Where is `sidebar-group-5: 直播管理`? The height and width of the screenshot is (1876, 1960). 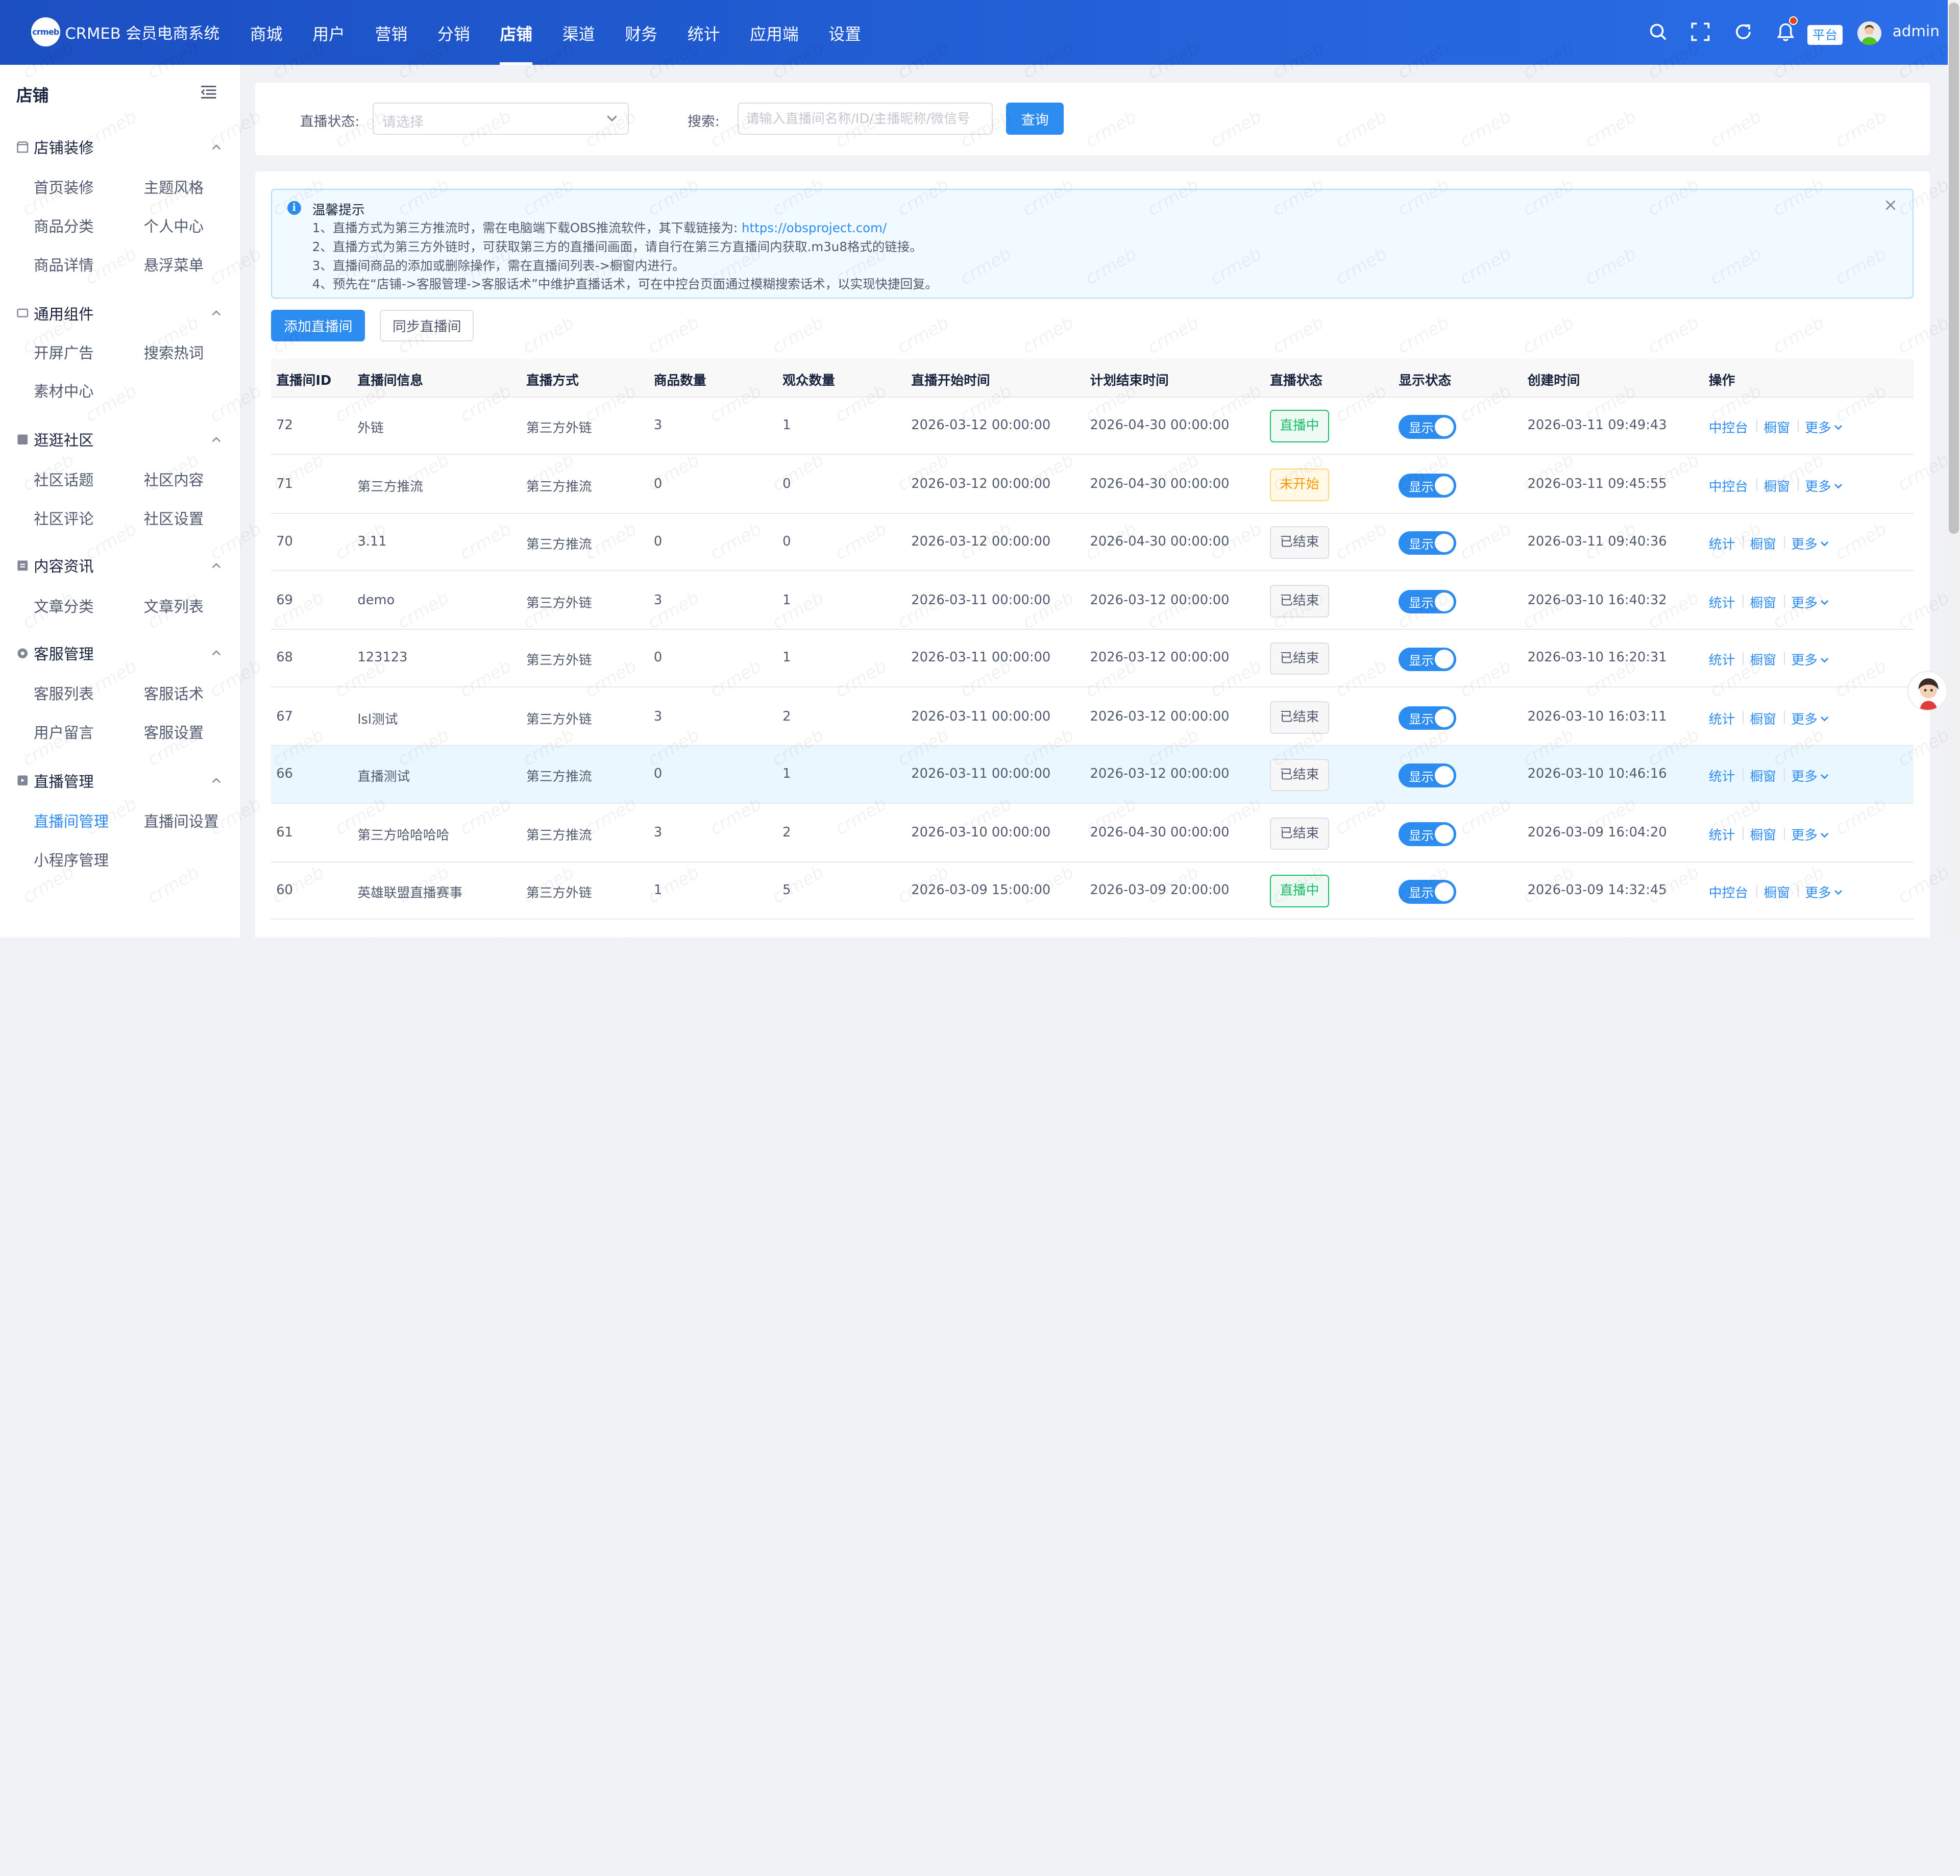 sidebar-group-5: 直播管理 is located at coordinates (55, 781).